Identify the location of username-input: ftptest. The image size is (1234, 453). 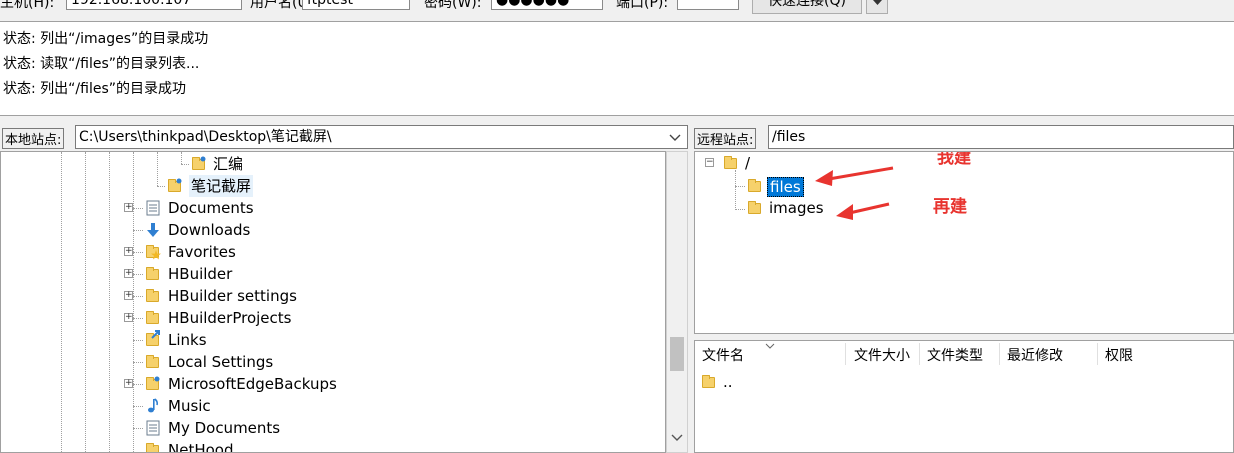
(356, 5).